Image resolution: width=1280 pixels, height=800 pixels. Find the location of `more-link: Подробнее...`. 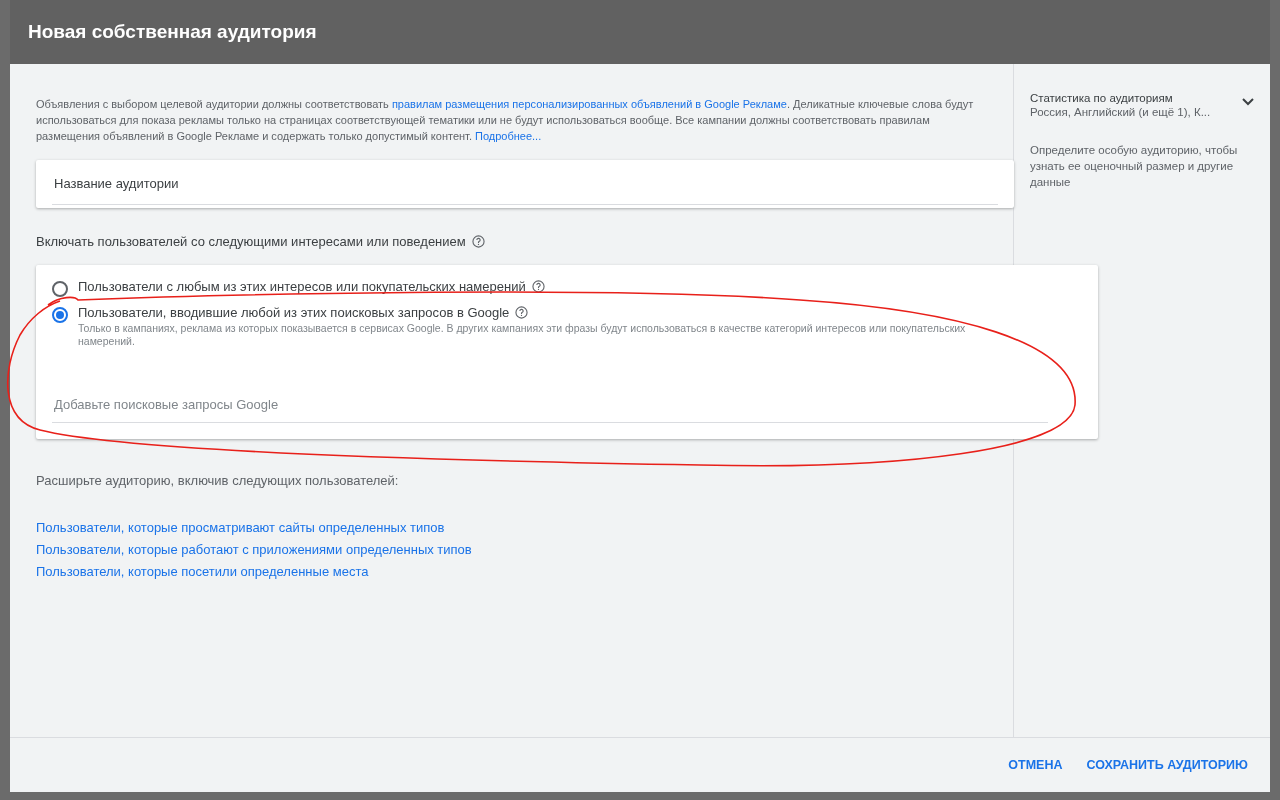

more-link: Подробнее... is located at coordinates (508, 136).